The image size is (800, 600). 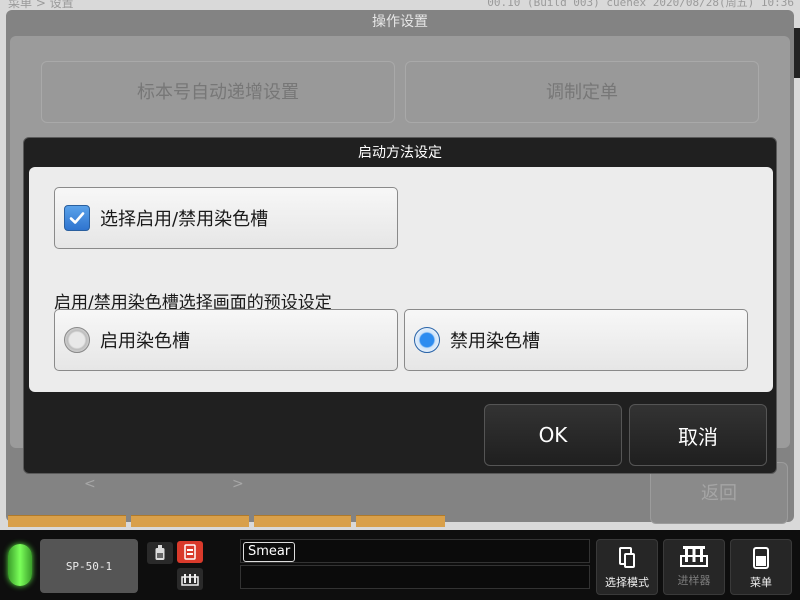 What do you see at coordinates (400, 22) in the screenshot?
I see `panel-title: 操作设置` at bounding box center [400, 22].